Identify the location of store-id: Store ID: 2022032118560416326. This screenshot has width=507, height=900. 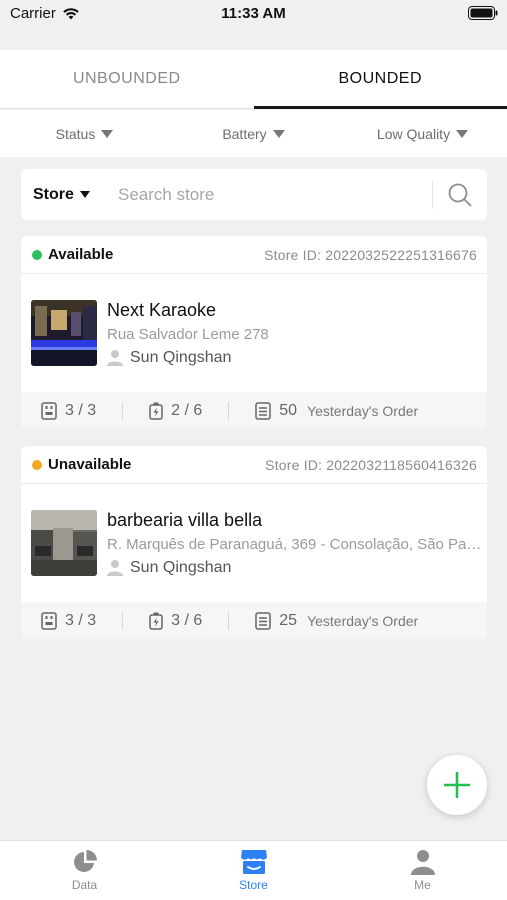
(371, 464).